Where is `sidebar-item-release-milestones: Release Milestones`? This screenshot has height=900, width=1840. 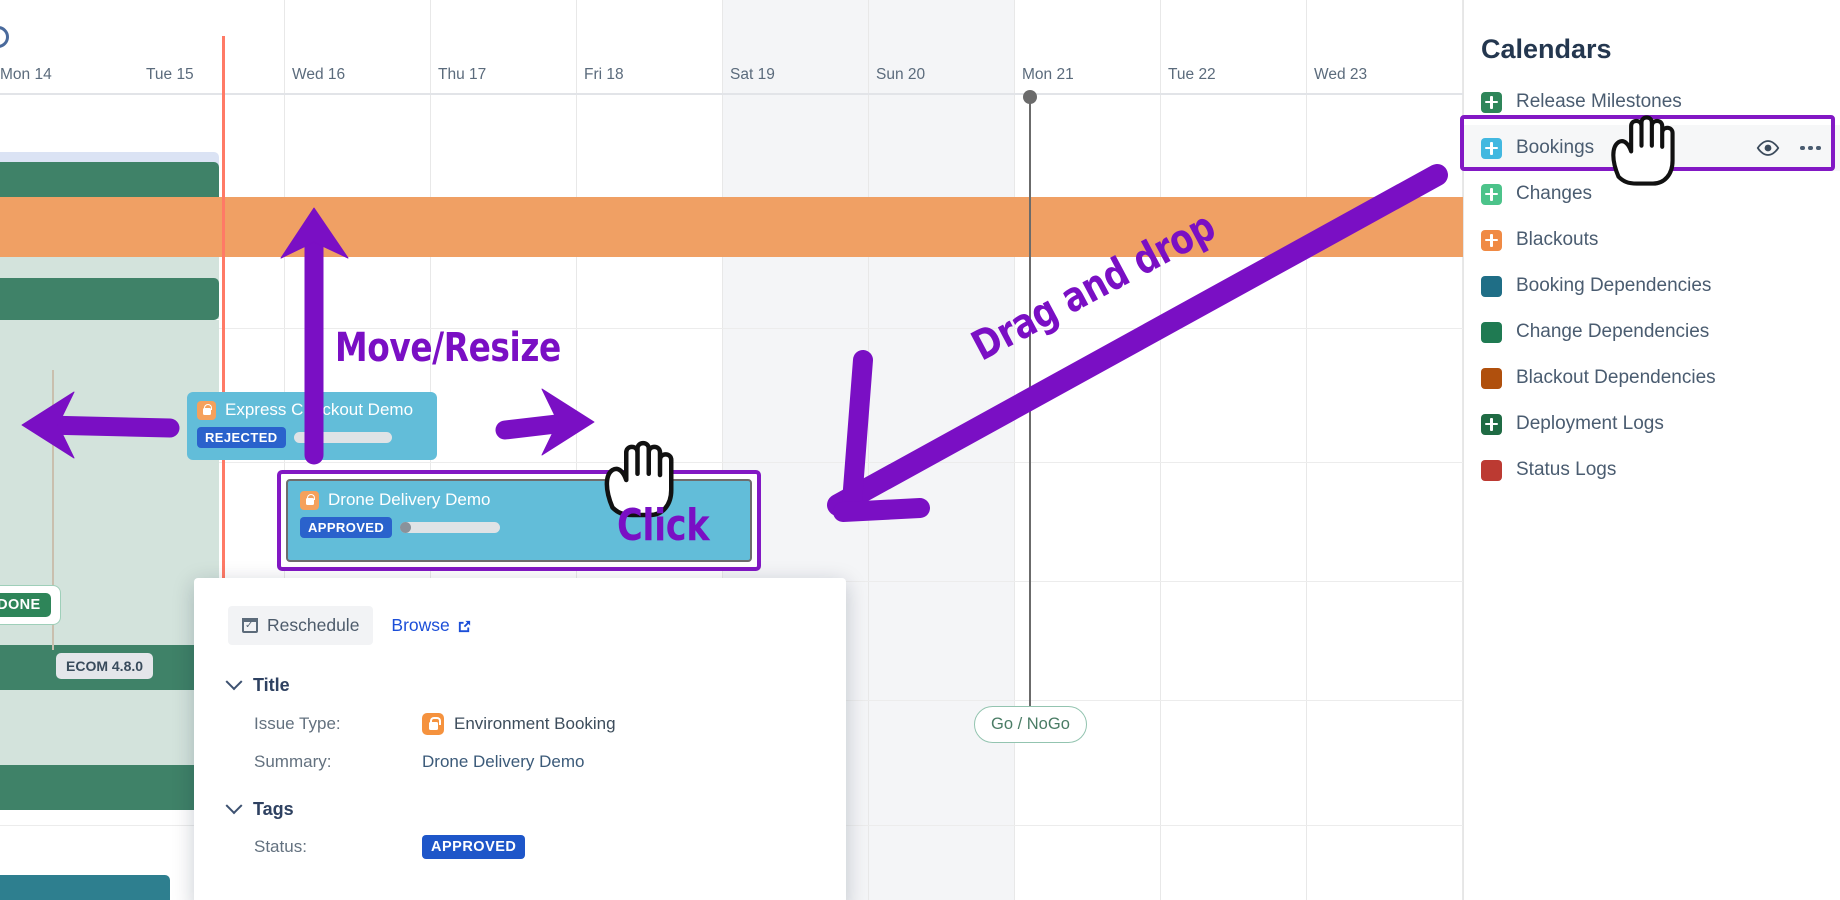 sidebar-item-release-milestones: Release Milestones is located at coordinates (1652, 102).